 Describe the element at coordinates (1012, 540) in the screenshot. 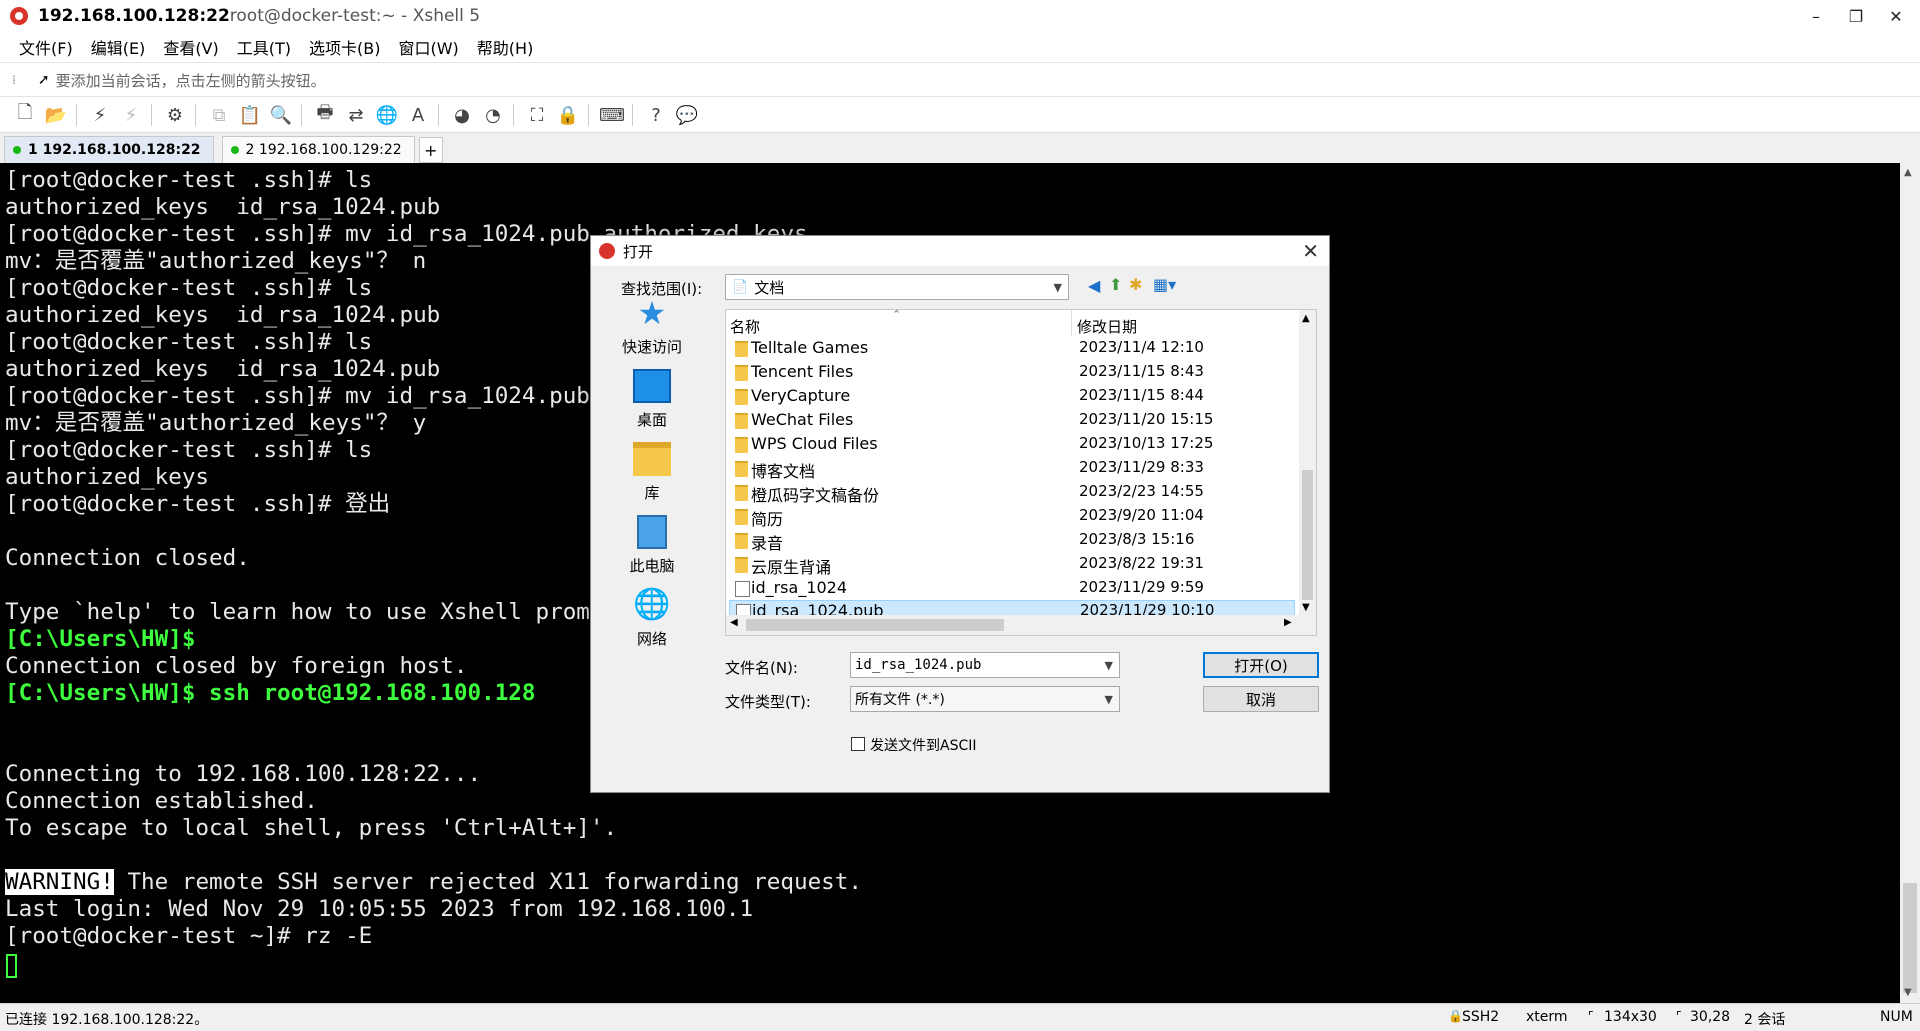

I see `file-row: 录音 2023/8/3 15:16` at that location.